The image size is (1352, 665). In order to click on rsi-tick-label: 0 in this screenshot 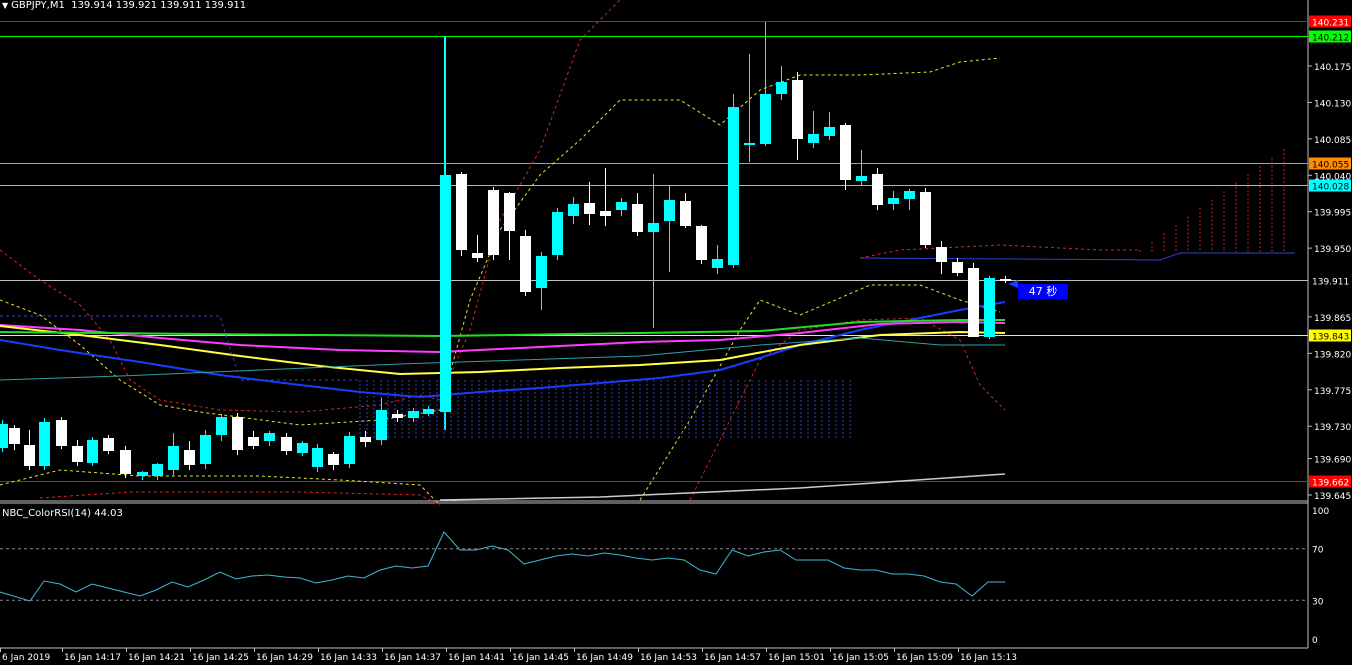, I will do `click(1315, 641)`.